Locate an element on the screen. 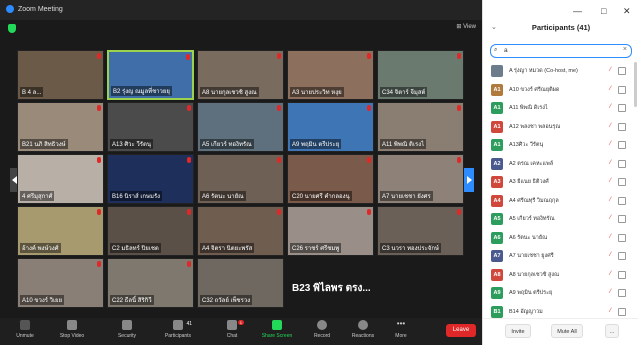 The width and height of the screenshot is (638, 346). participant-row: A1 A12 พลงชา พลอนรุณ ⁄ is located at coordinates (558, 127).